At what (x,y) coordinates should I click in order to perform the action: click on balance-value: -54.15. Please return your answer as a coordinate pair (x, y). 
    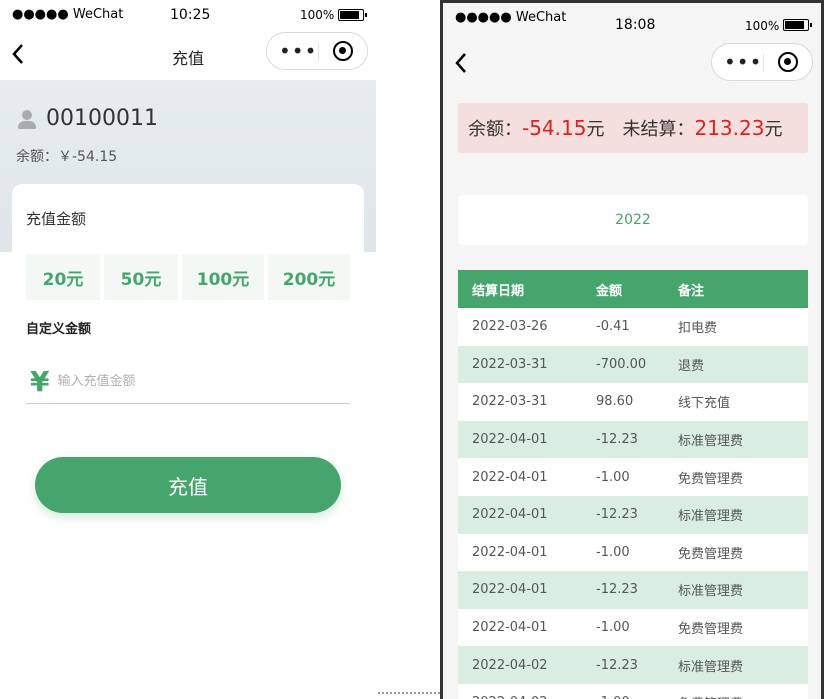
    Looking at the image, I should click on (554, 128).